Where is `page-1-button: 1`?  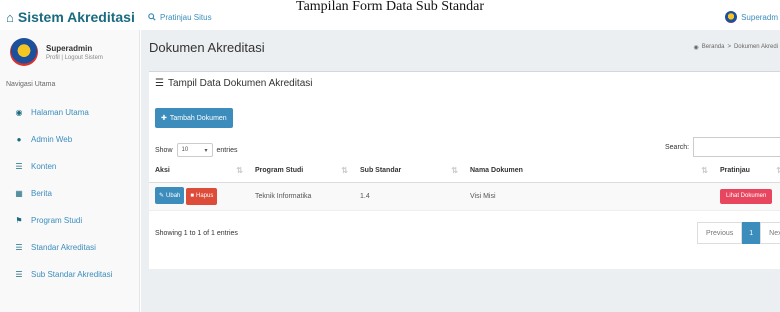 page-1-button: 1 is located at coordinates (751, 233).